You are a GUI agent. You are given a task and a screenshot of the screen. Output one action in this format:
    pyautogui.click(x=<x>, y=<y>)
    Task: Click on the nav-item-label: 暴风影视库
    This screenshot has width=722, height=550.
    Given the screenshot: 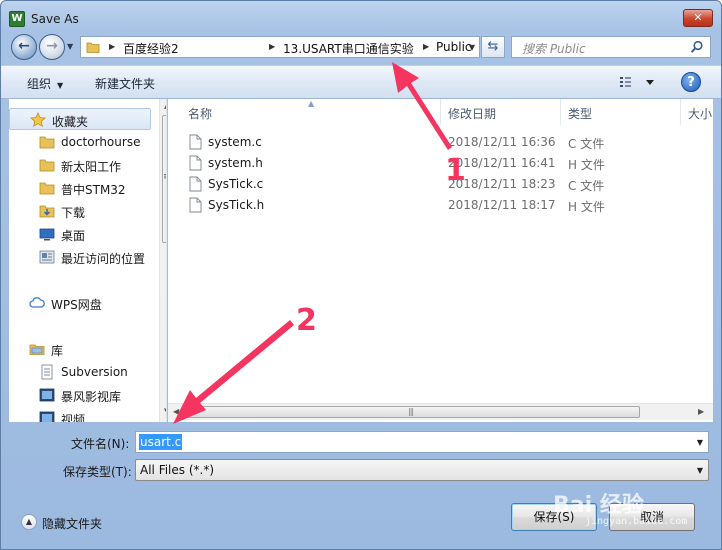 What is the action you would take?
    pyautogui.click(x=91, y=397)
    